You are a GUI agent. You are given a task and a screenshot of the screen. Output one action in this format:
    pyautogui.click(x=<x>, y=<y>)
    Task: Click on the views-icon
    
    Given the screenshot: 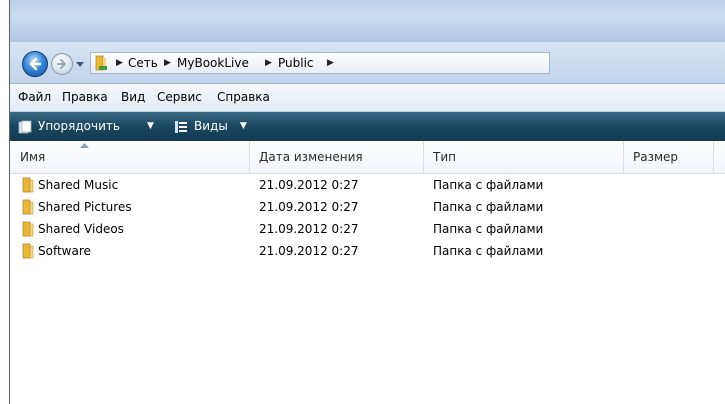 What is the action you would take?
    pyautogui.click(x=181, y=127)
    